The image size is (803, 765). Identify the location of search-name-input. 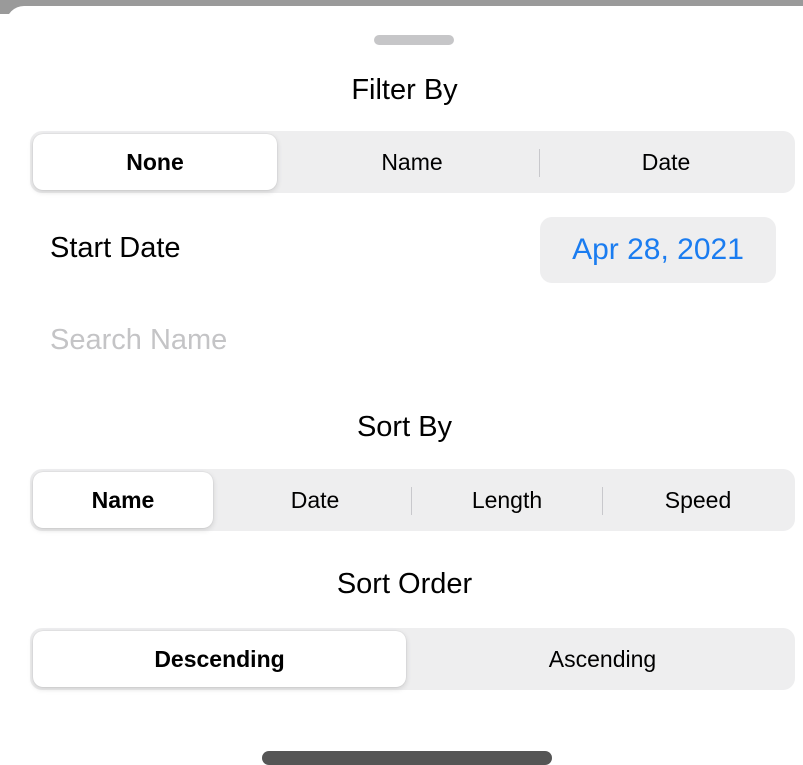
(400, 340).